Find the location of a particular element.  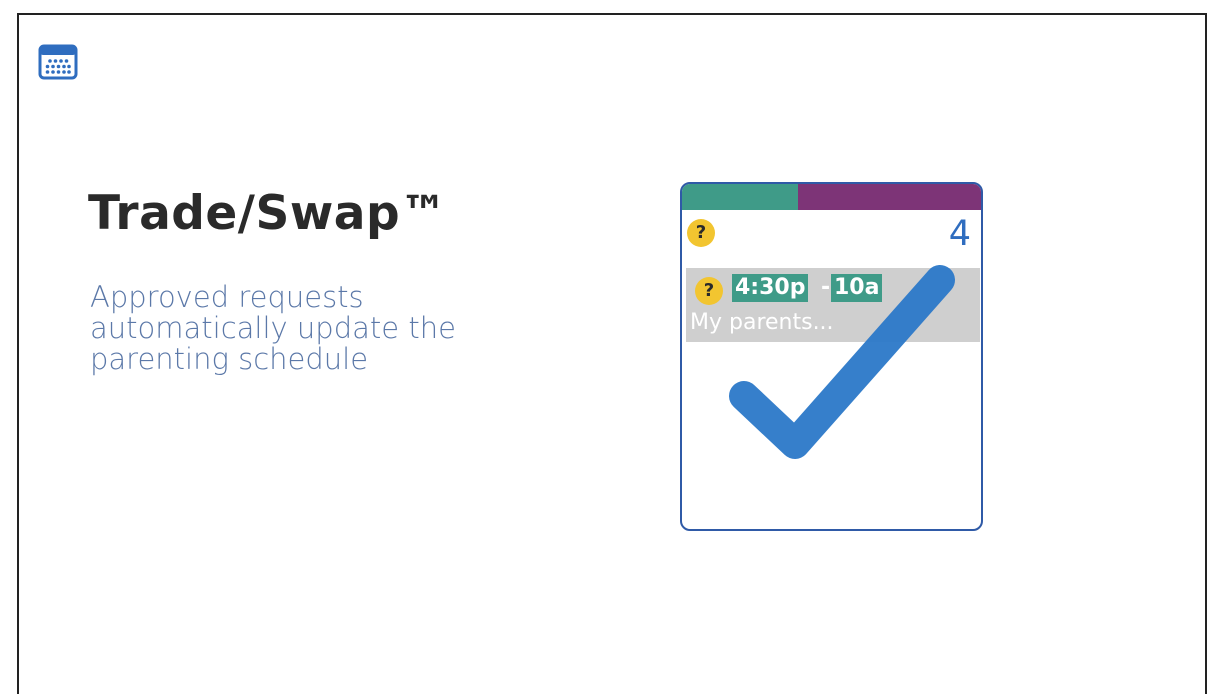

day-number: 4 is located at coordinates (959, 234).